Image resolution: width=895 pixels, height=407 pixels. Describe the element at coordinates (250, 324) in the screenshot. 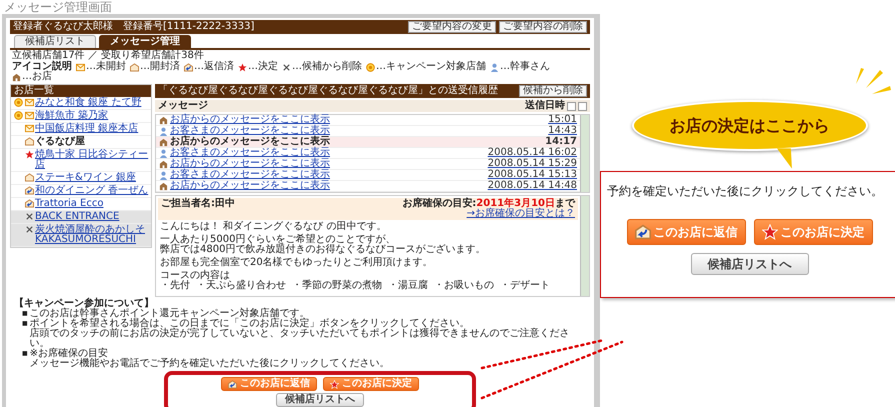

I see `campaign-note: ポイントを希望される場合は、この日までに「このお店に決定」ボタンをクリックしてください。` at that location.